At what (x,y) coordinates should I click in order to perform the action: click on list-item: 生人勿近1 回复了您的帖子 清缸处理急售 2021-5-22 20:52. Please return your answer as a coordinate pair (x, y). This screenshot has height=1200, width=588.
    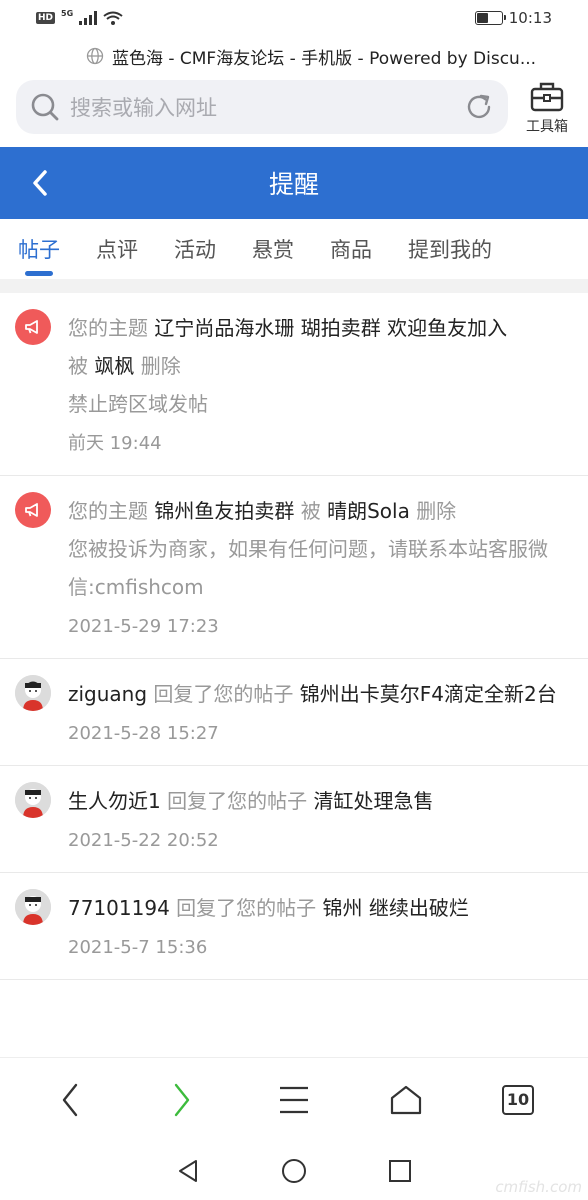
    Looking at the image, I should click on (294, 819).